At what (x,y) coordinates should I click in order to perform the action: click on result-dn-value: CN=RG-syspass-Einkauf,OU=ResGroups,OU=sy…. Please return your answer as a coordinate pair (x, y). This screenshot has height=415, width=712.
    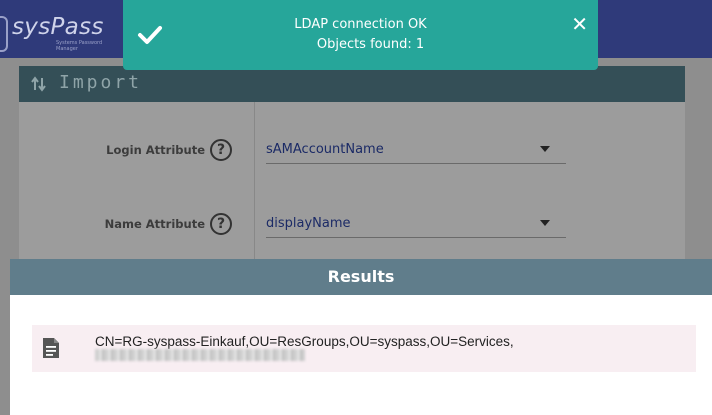
    Looking at the image, I should click on (304, 341).